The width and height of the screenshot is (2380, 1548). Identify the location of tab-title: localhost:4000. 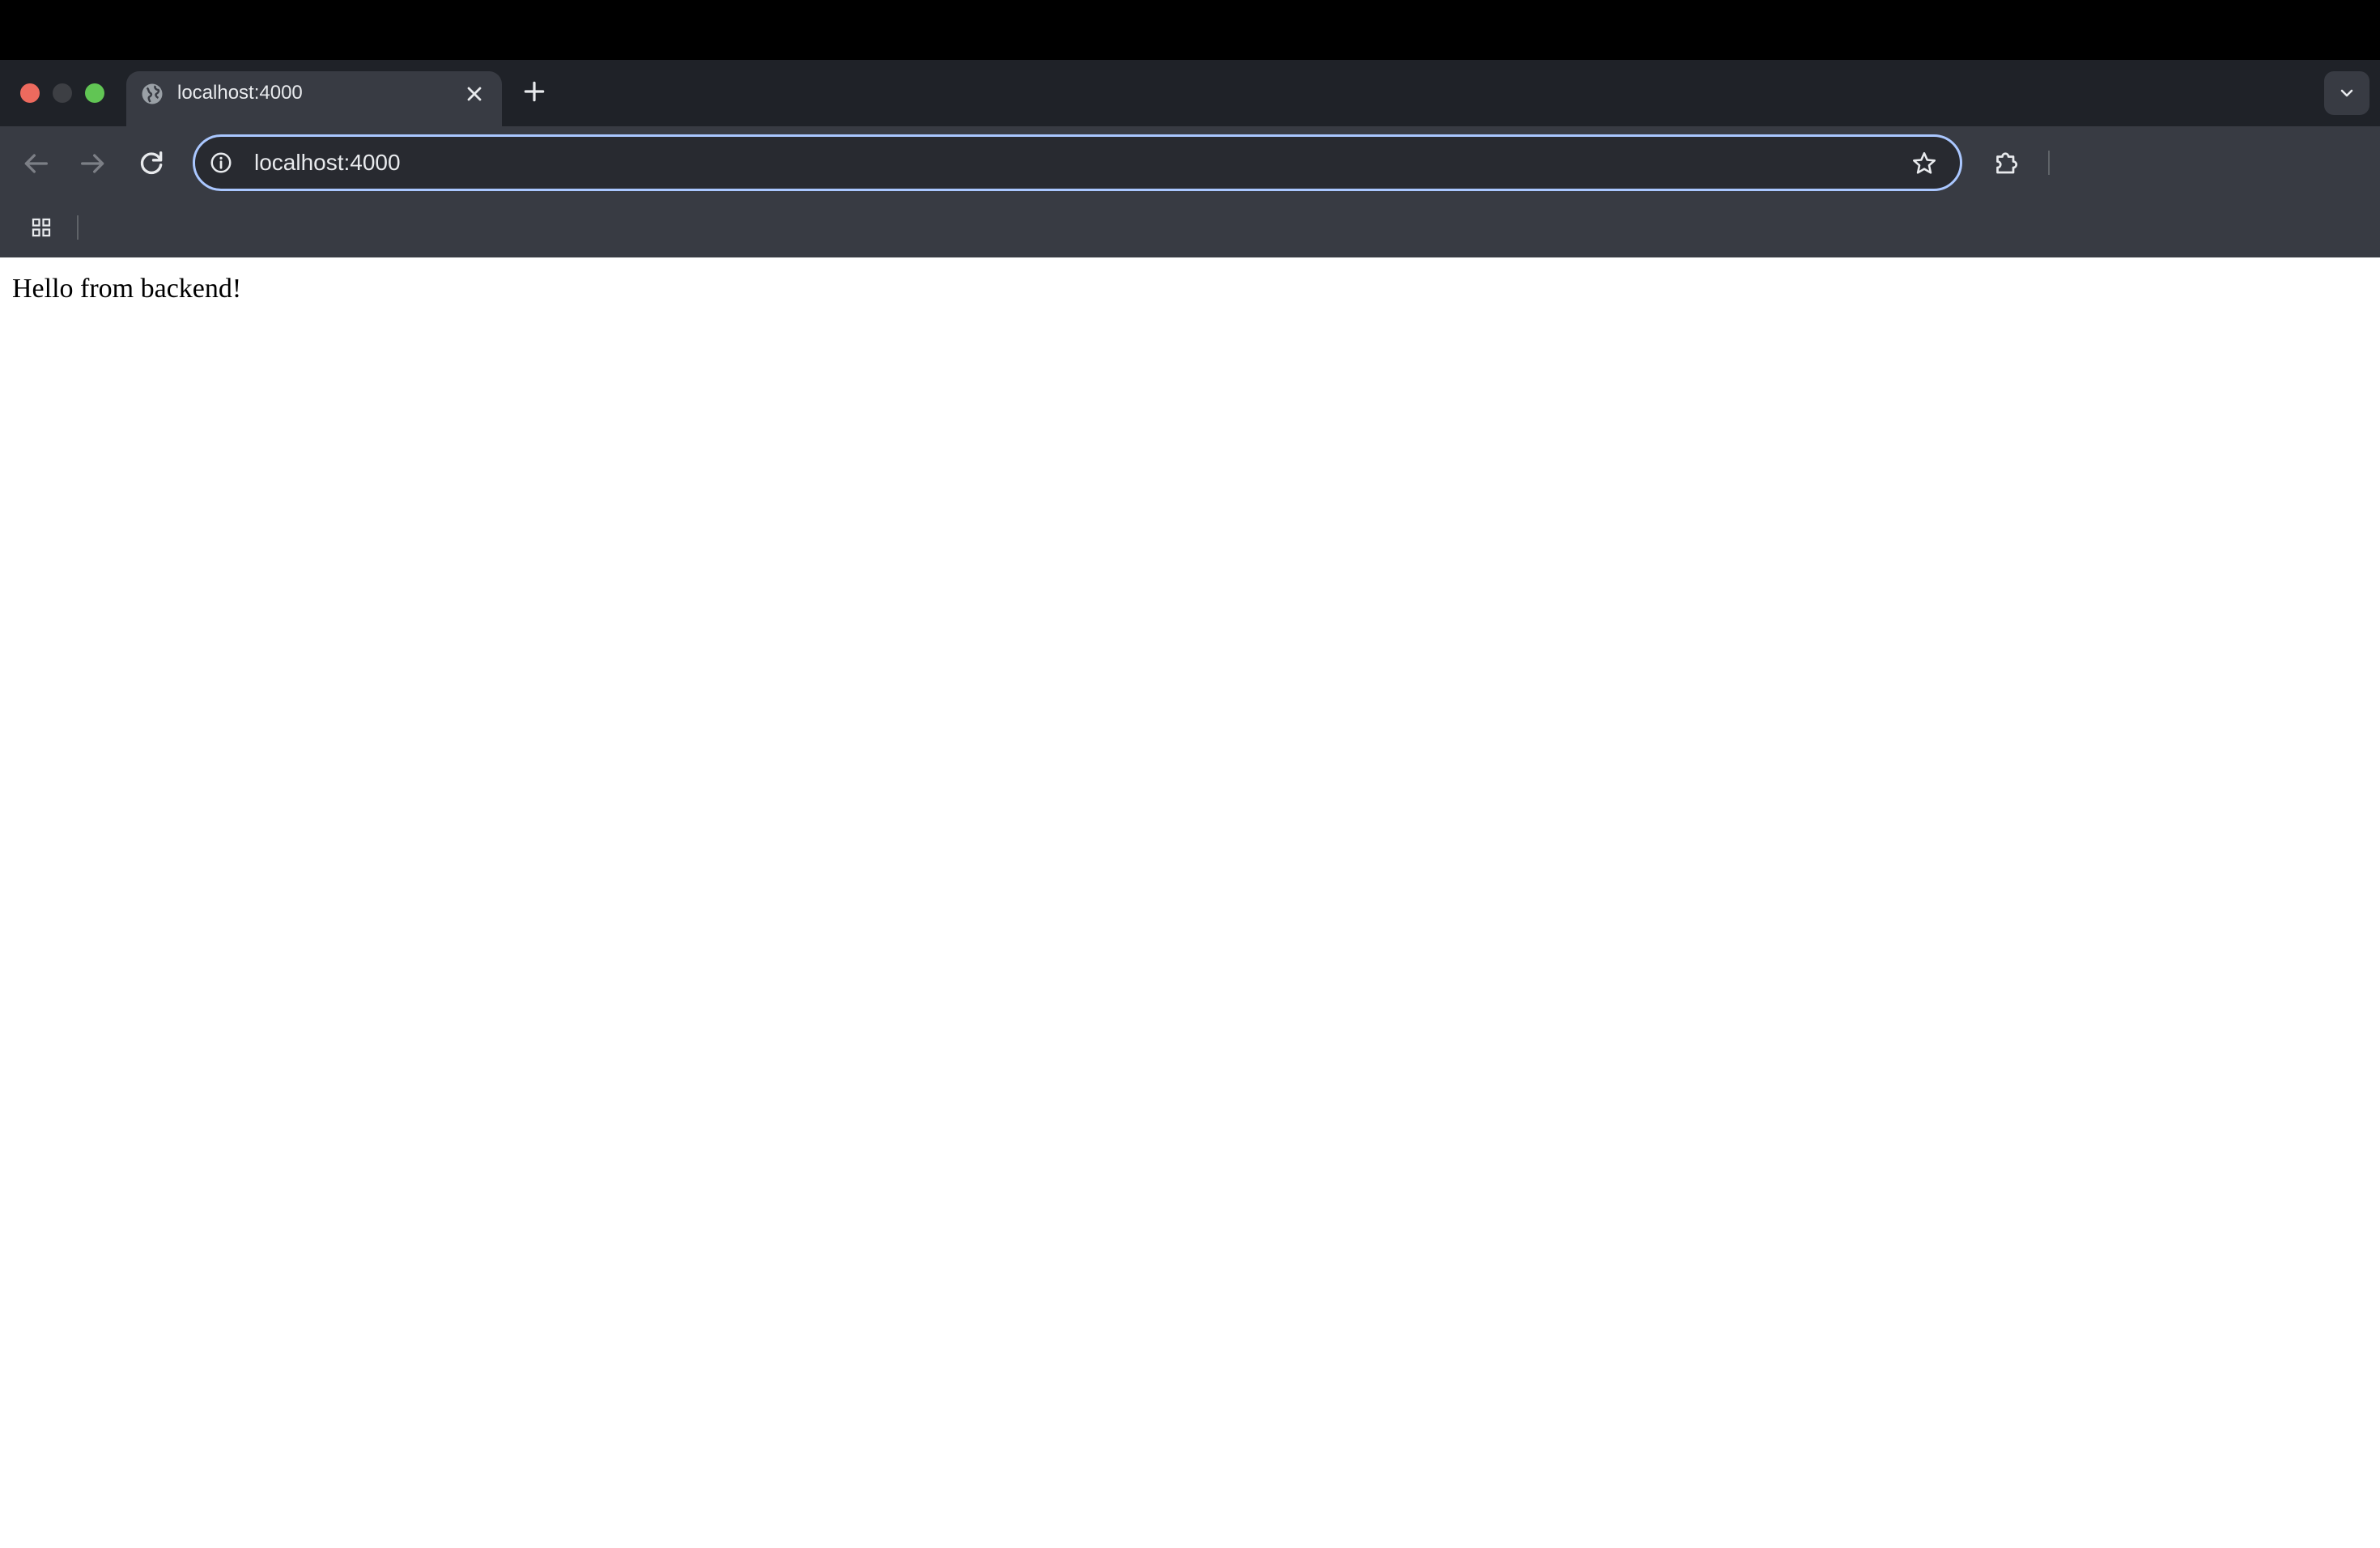
(240, 93).